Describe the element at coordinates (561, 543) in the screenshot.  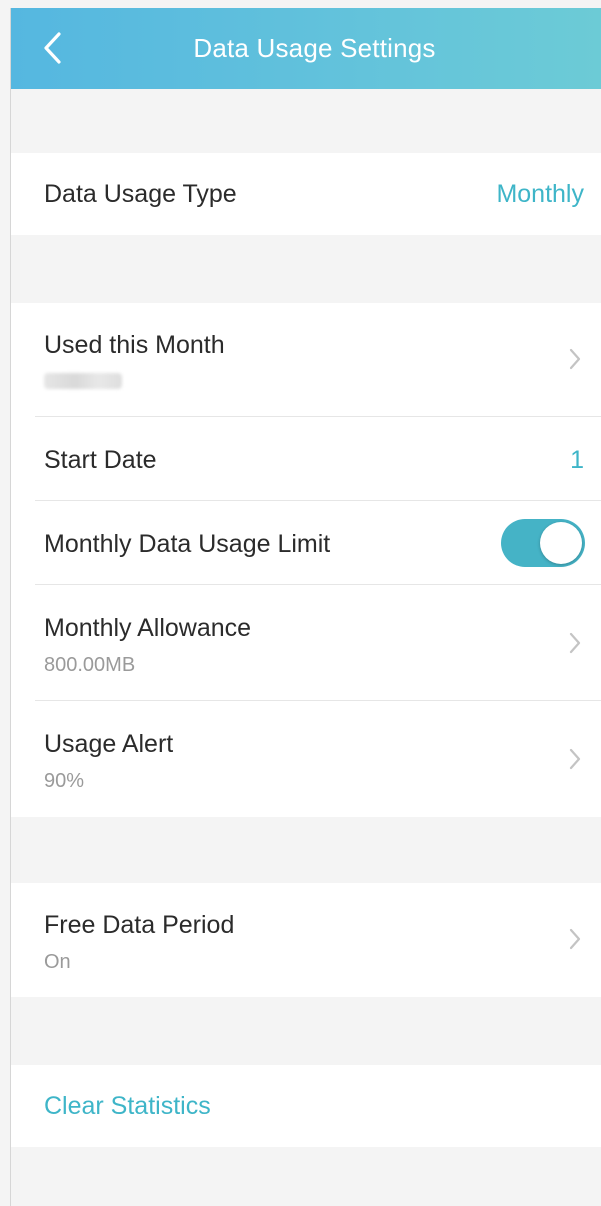
I see `toggle-knob` at that location.